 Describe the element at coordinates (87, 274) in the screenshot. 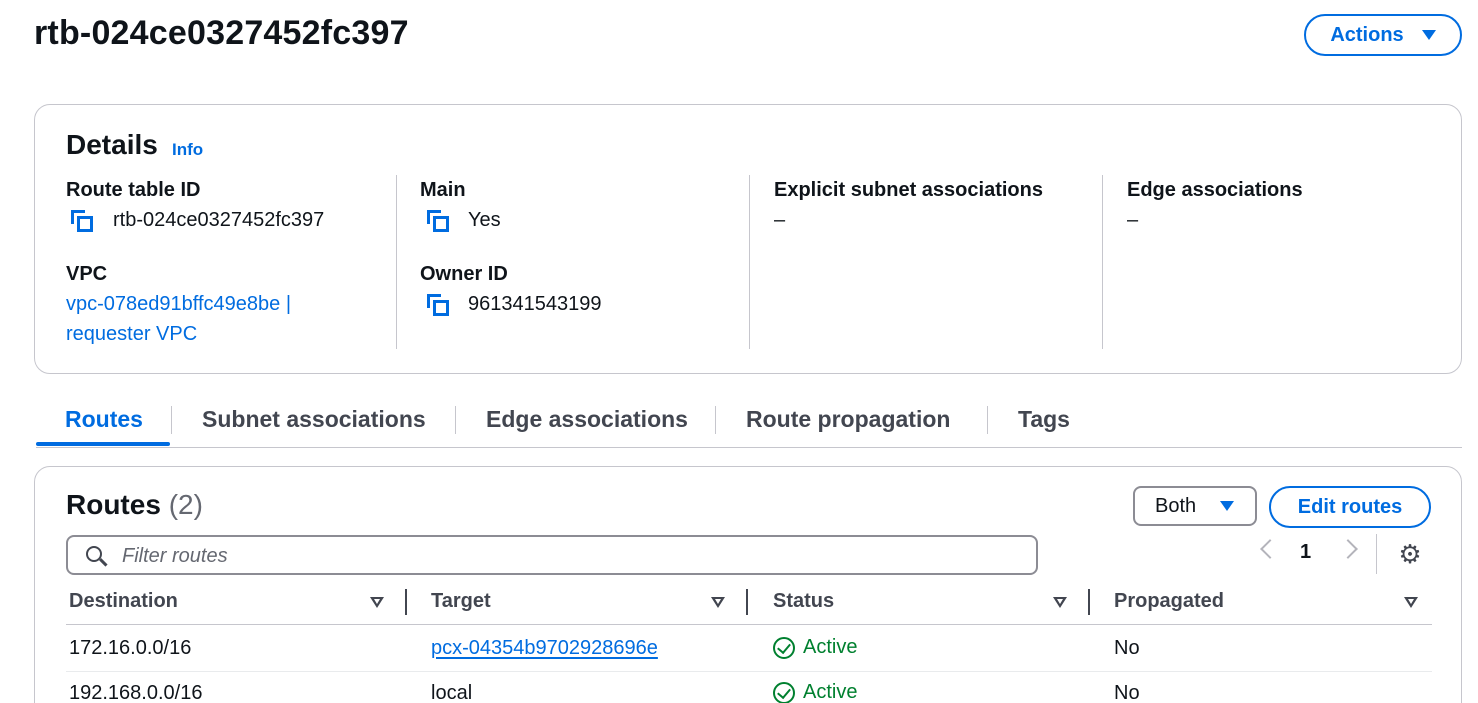

I see `vpc-label: VPC` at that location.